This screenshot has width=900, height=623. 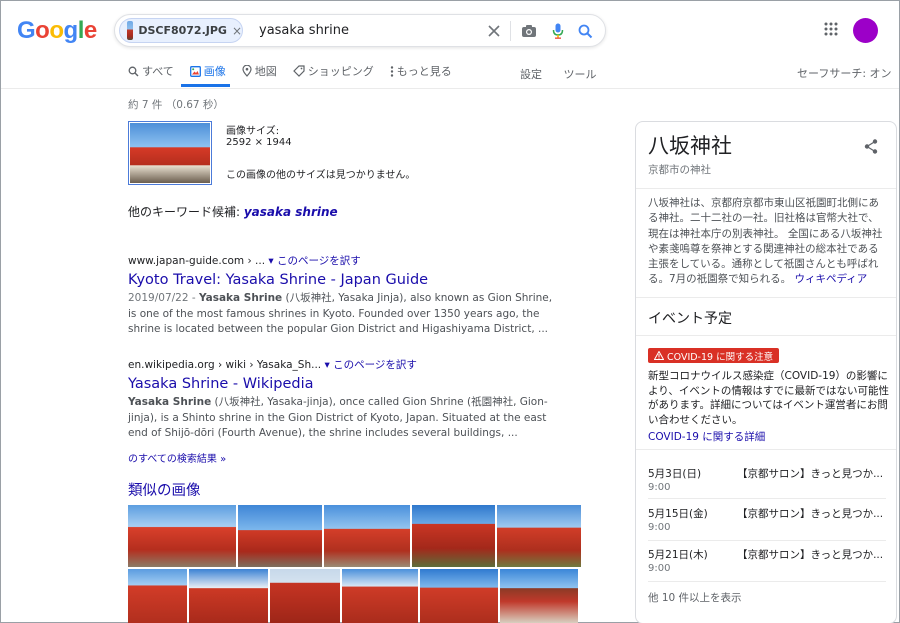 I want to click on apps-grid-icon, so click(x=832, y=30).